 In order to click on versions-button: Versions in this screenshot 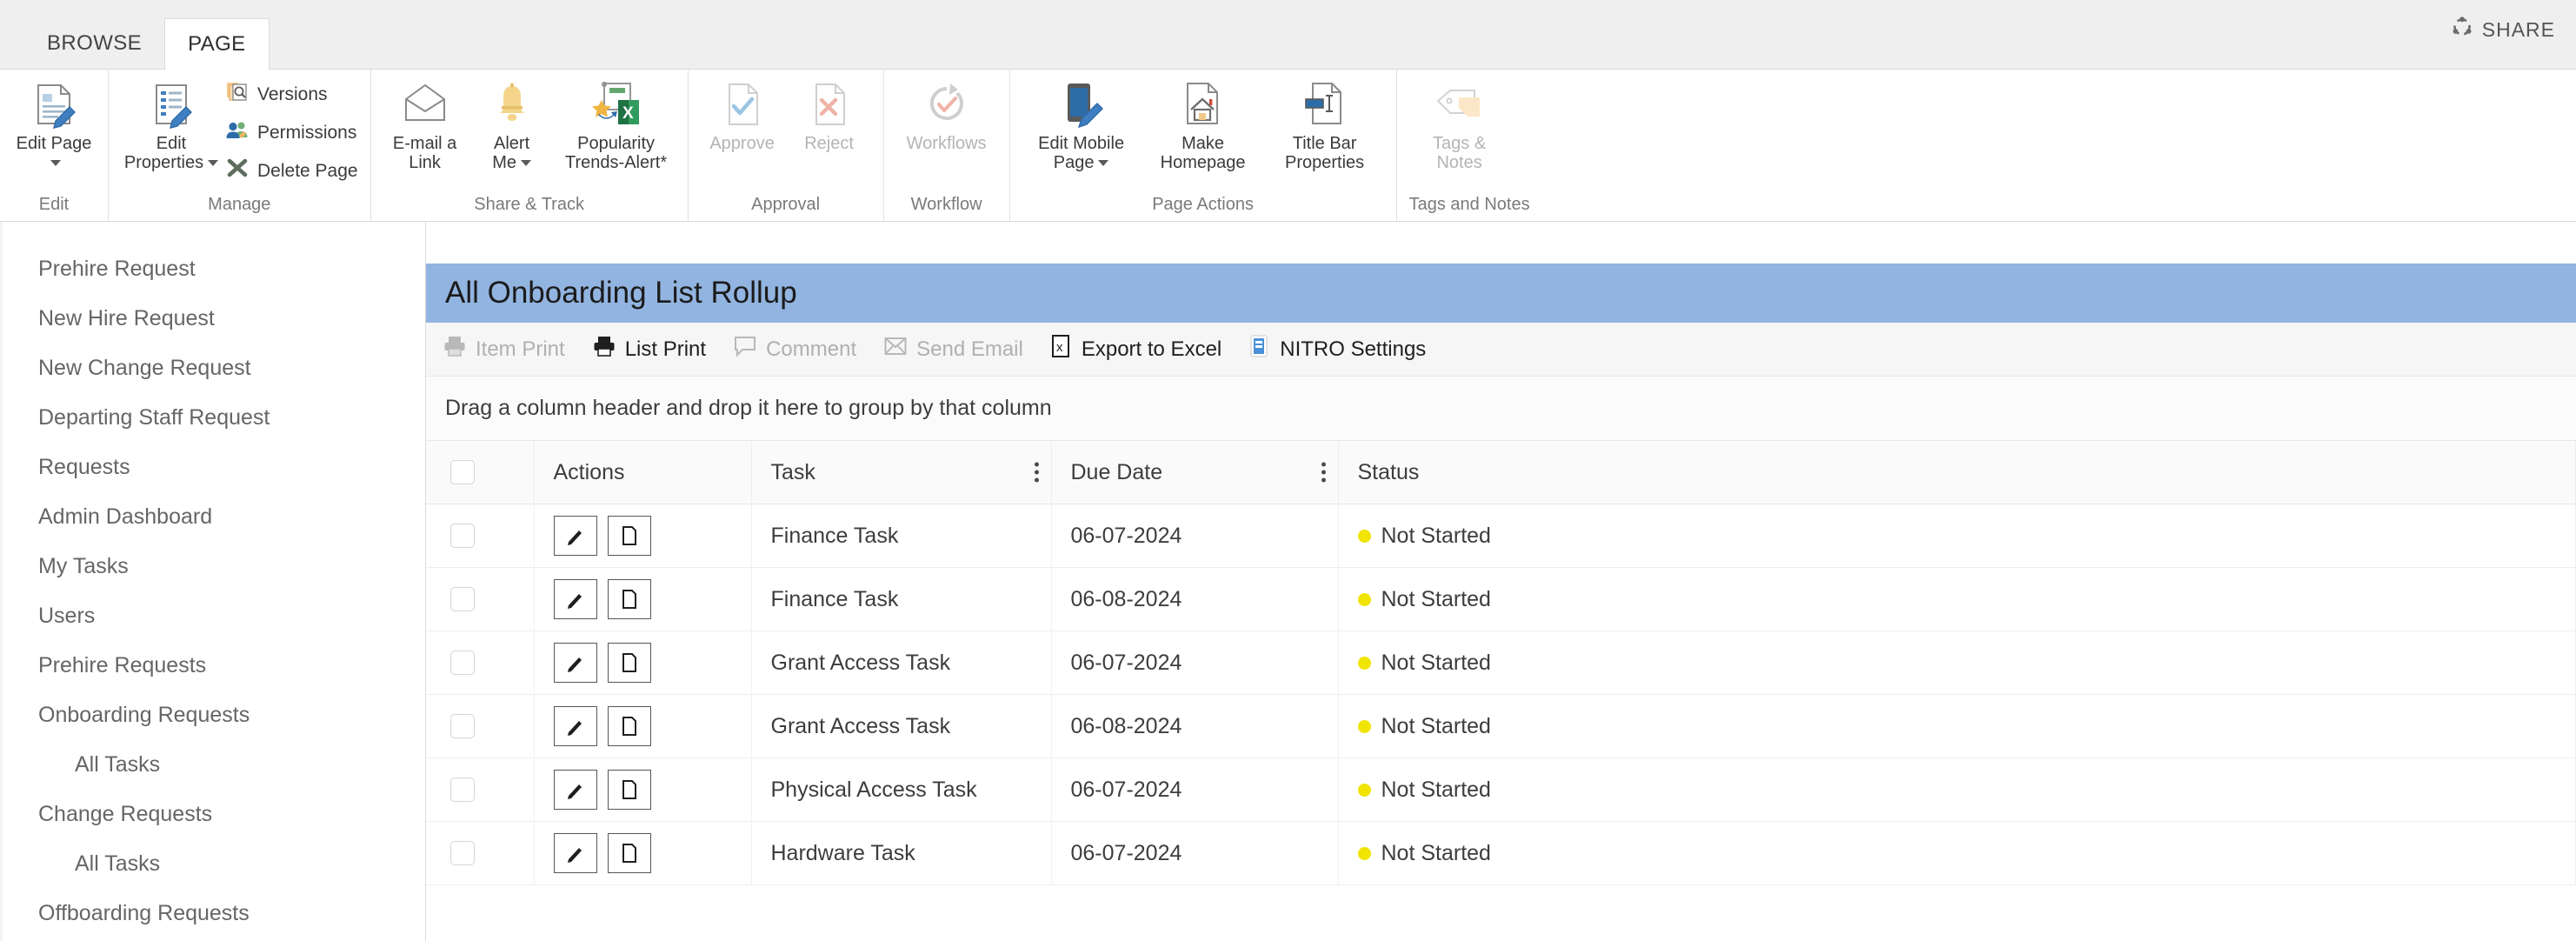, I will do `click(291, 95)`.